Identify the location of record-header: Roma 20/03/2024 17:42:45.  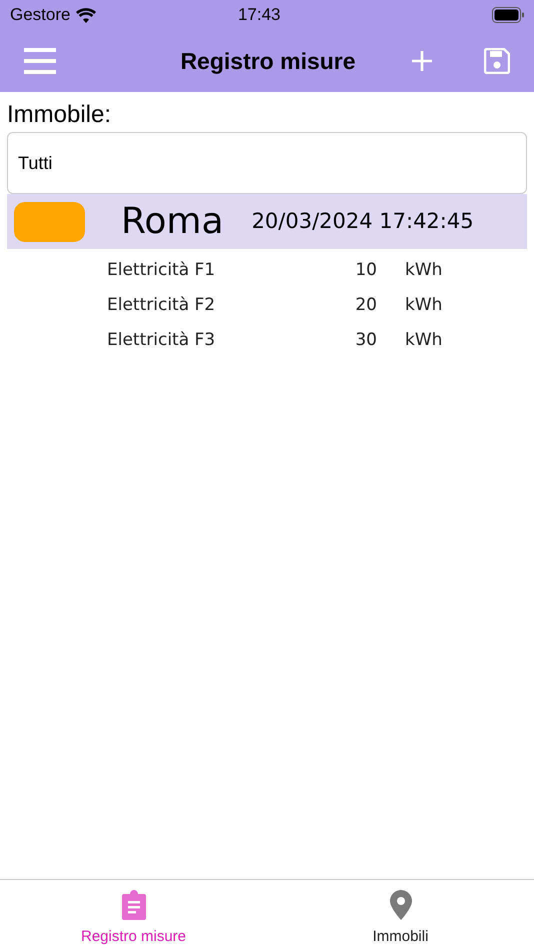
(267, 221).